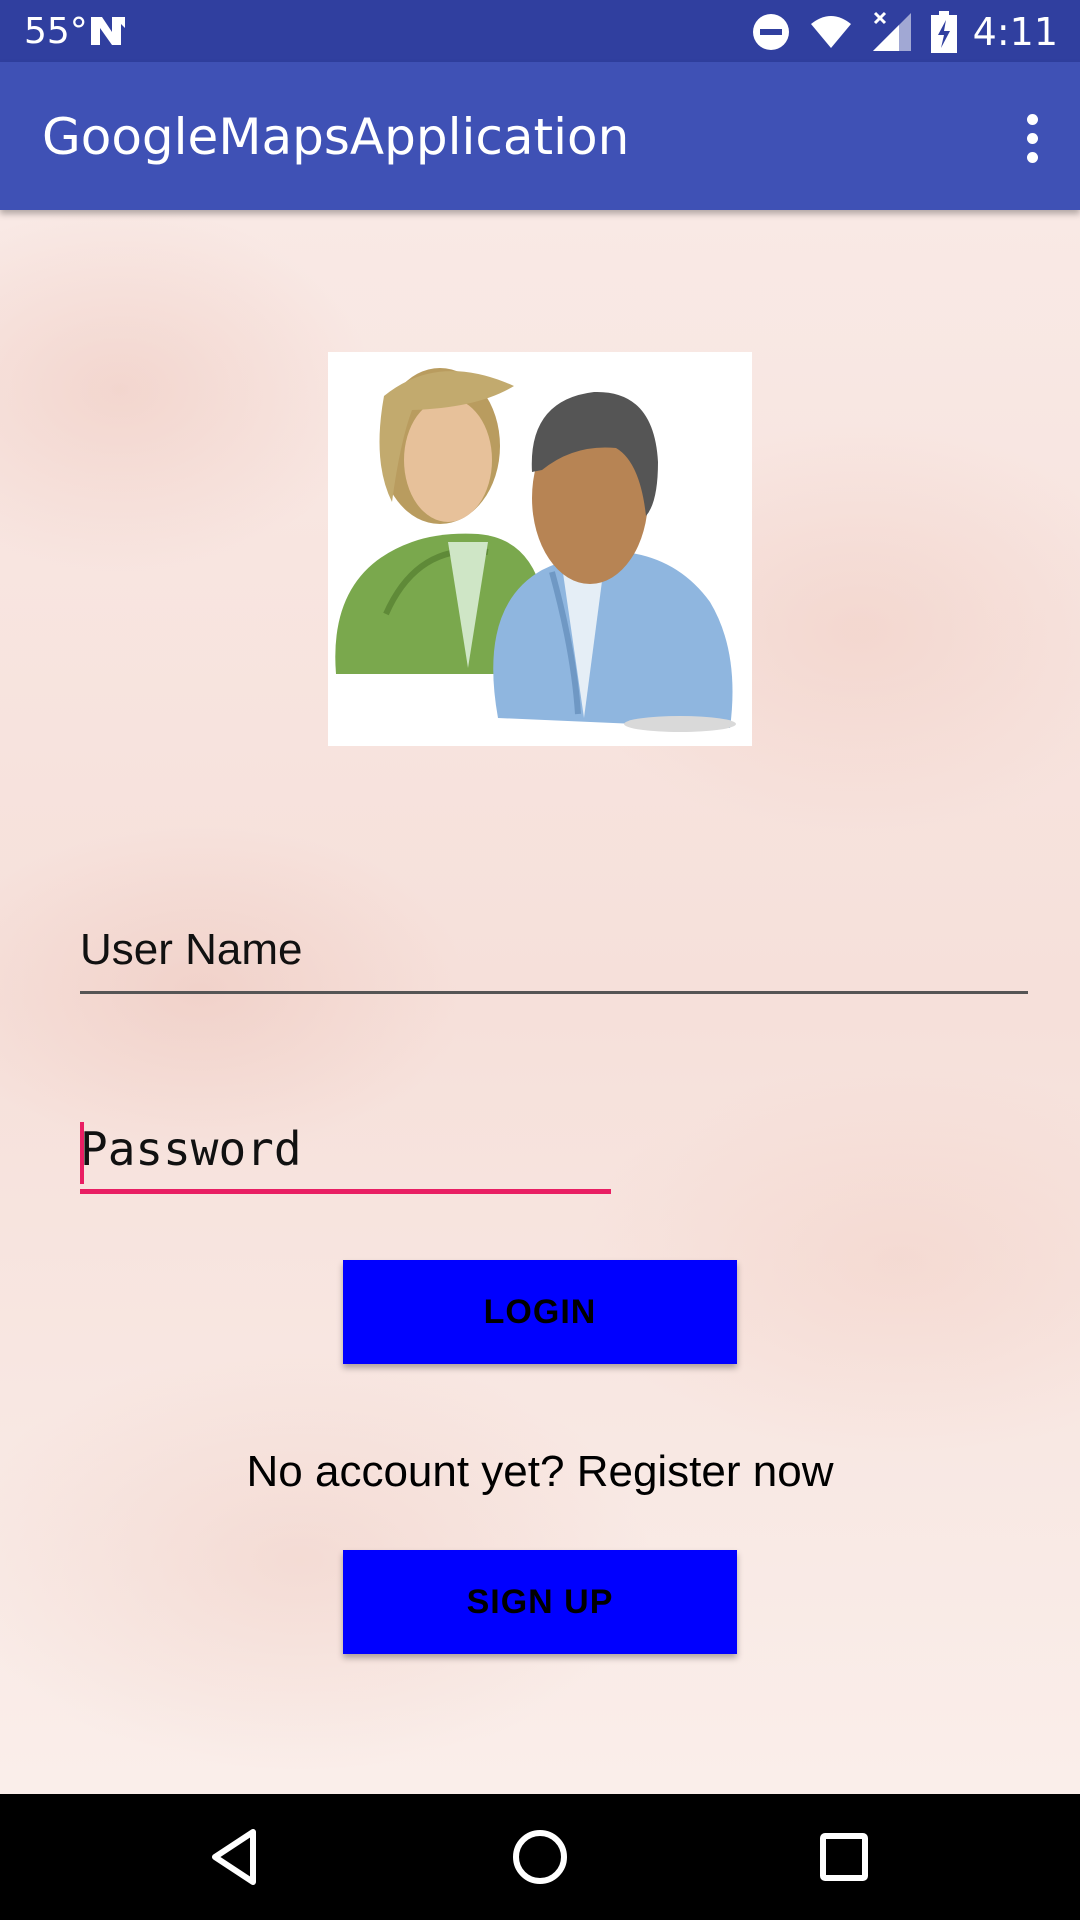 The image size is (1080, 1920). Describe the element at coordinates (554, 992) in the screenshot. I see `username-underline` at that location.